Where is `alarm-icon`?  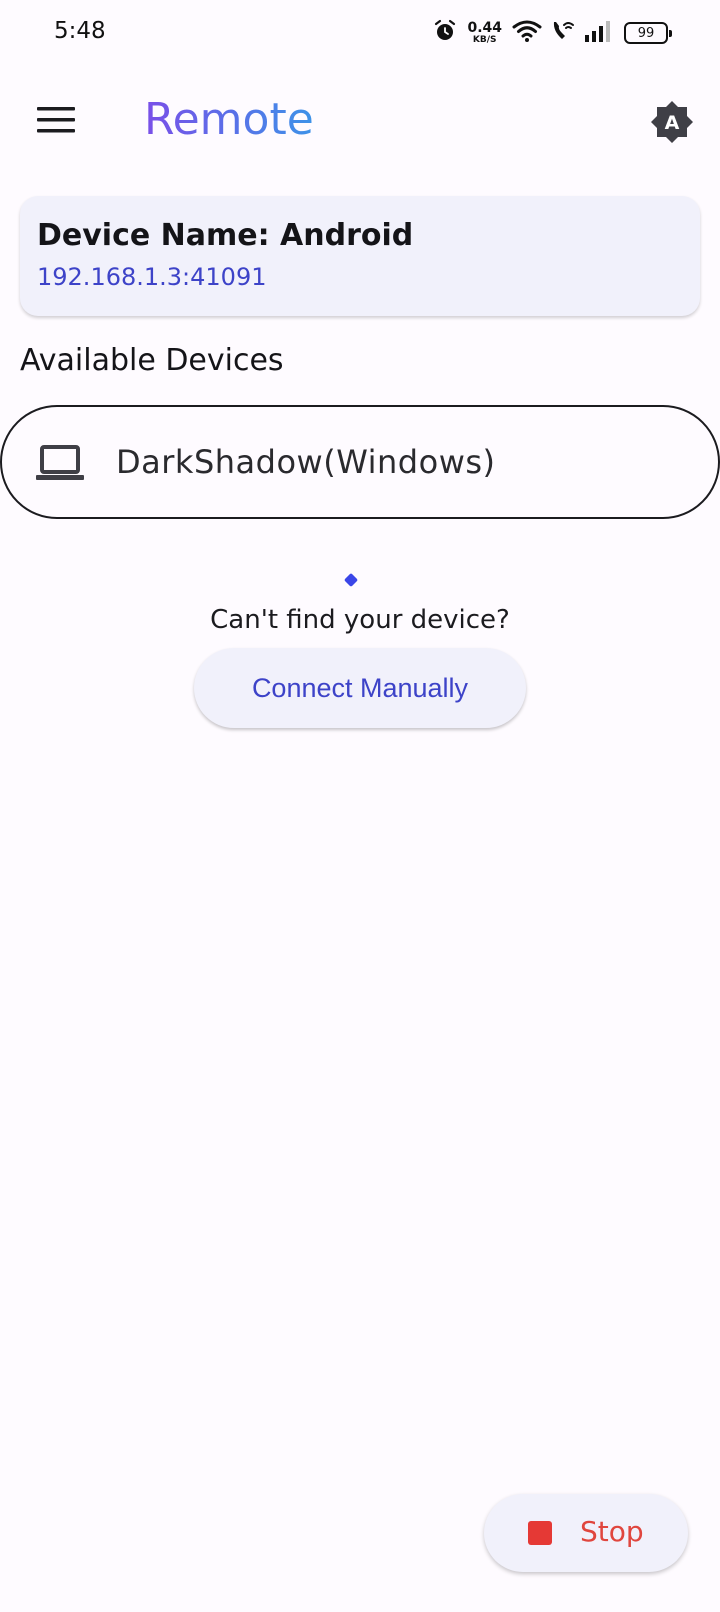
alarm-icon is located at coordinates (445, 33).